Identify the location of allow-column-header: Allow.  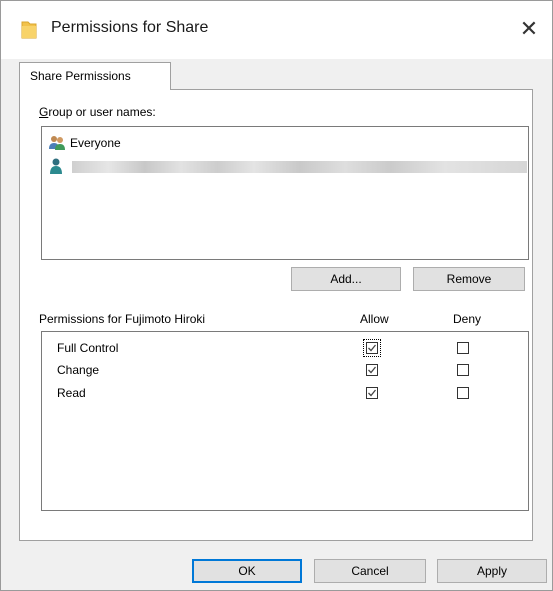
(374, 319).